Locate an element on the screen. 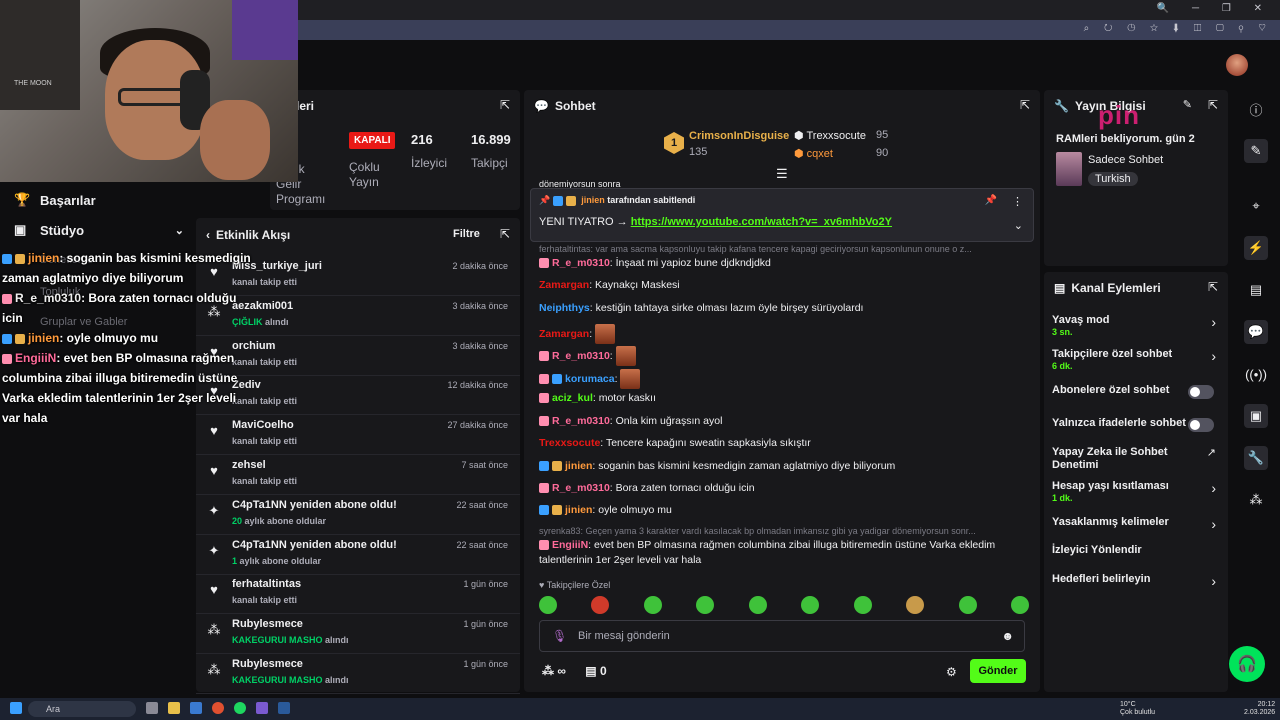 The height and width of the screenshot is (720, 1280). chat-text: : is located at coordinates (591, 333).